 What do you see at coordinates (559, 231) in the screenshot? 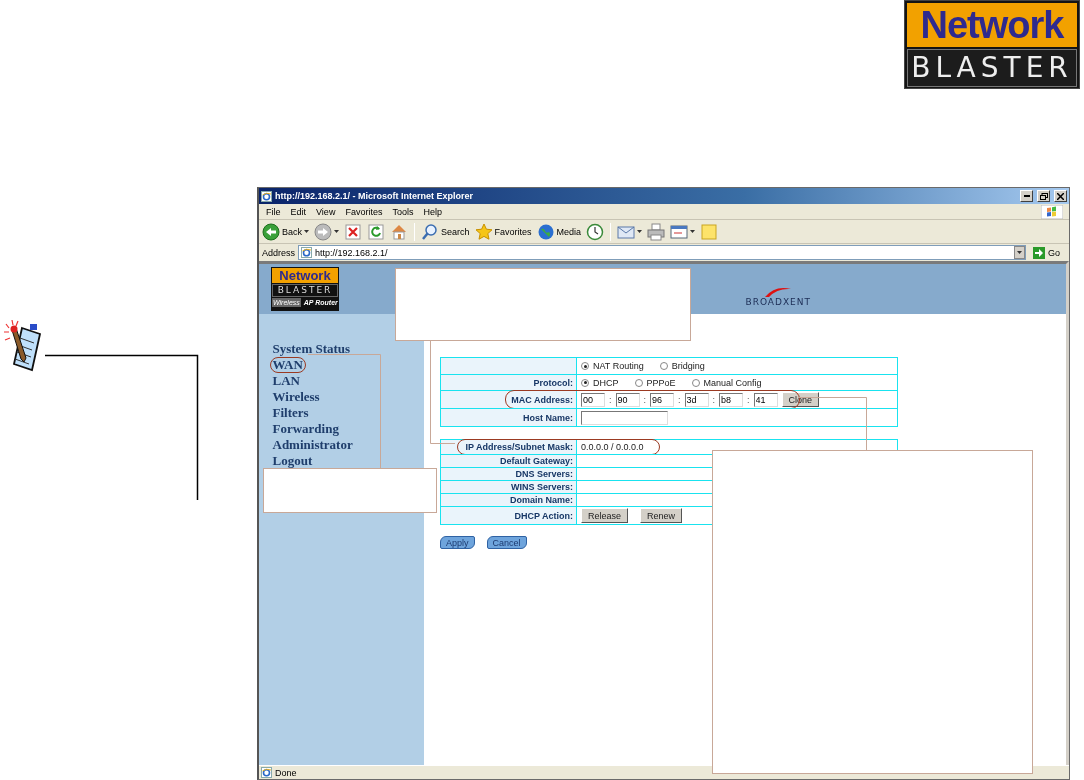
I see `media-button: Media` at bounding box center [559, 231].